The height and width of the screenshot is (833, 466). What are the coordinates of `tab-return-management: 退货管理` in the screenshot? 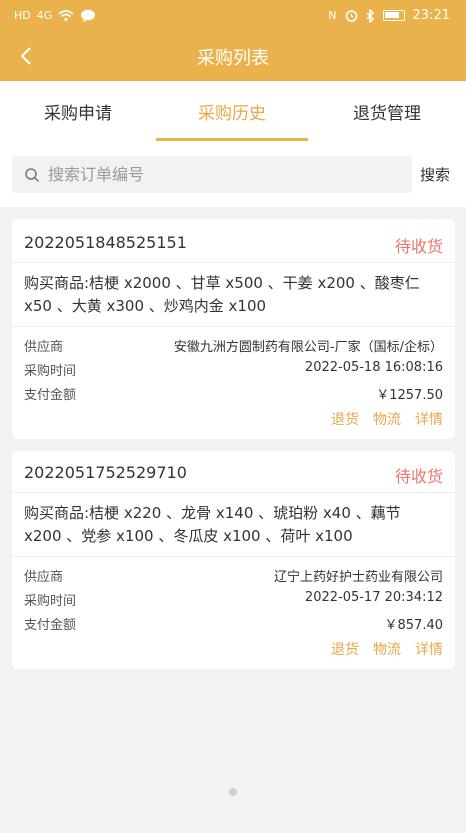 It's located at (387, 111).